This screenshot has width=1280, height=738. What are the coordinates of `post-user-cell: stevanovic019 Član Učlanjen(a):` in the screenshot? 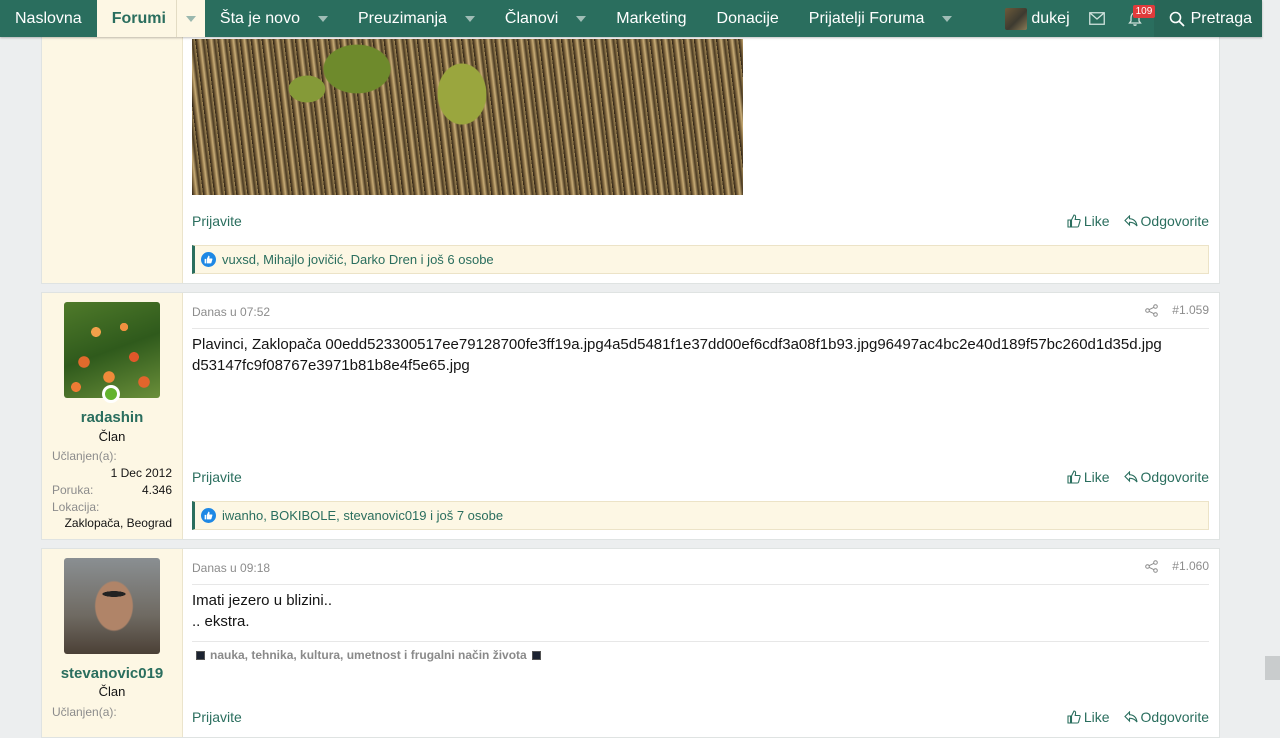 It's located at (112, 643).